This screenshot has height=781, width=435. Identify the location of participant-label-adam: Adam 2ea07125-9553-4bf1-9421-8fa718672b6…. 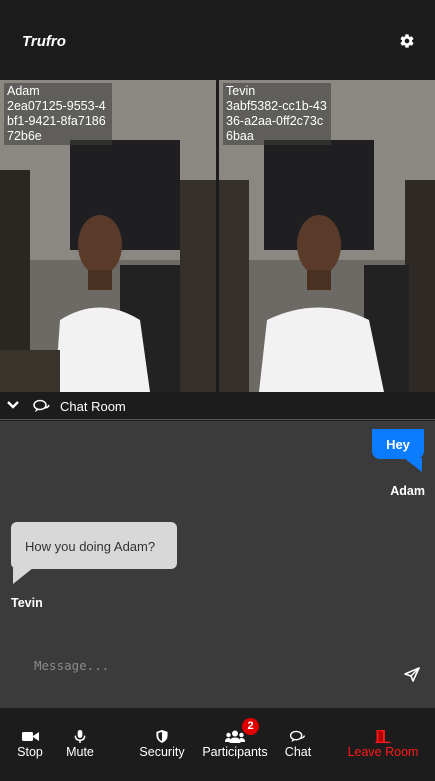
(58, 114).